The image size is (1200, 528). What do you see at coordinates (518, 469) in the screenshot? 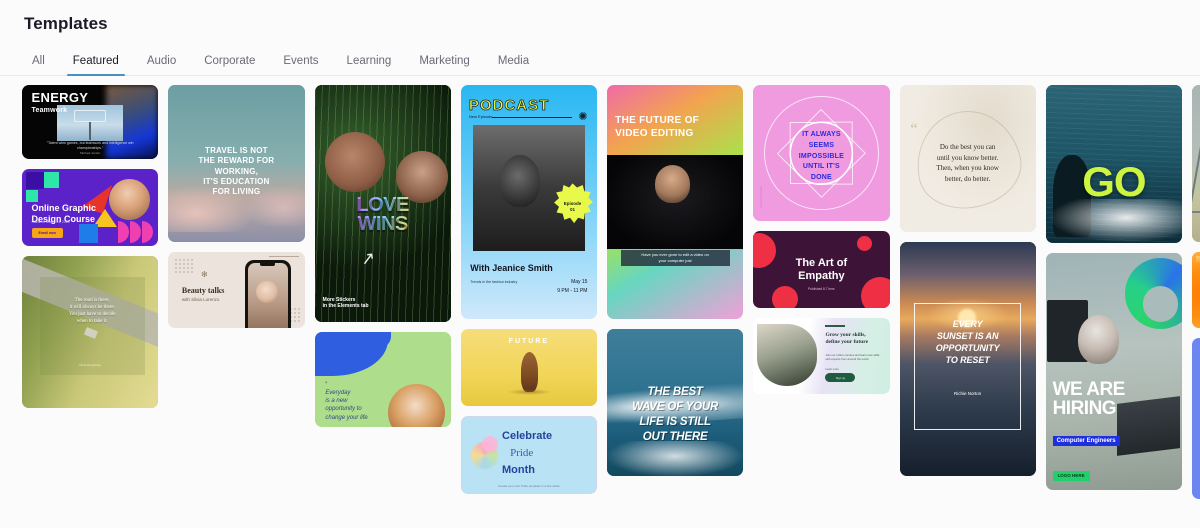
I see `pride-line-3: Month` at bounding box center [518, 469].